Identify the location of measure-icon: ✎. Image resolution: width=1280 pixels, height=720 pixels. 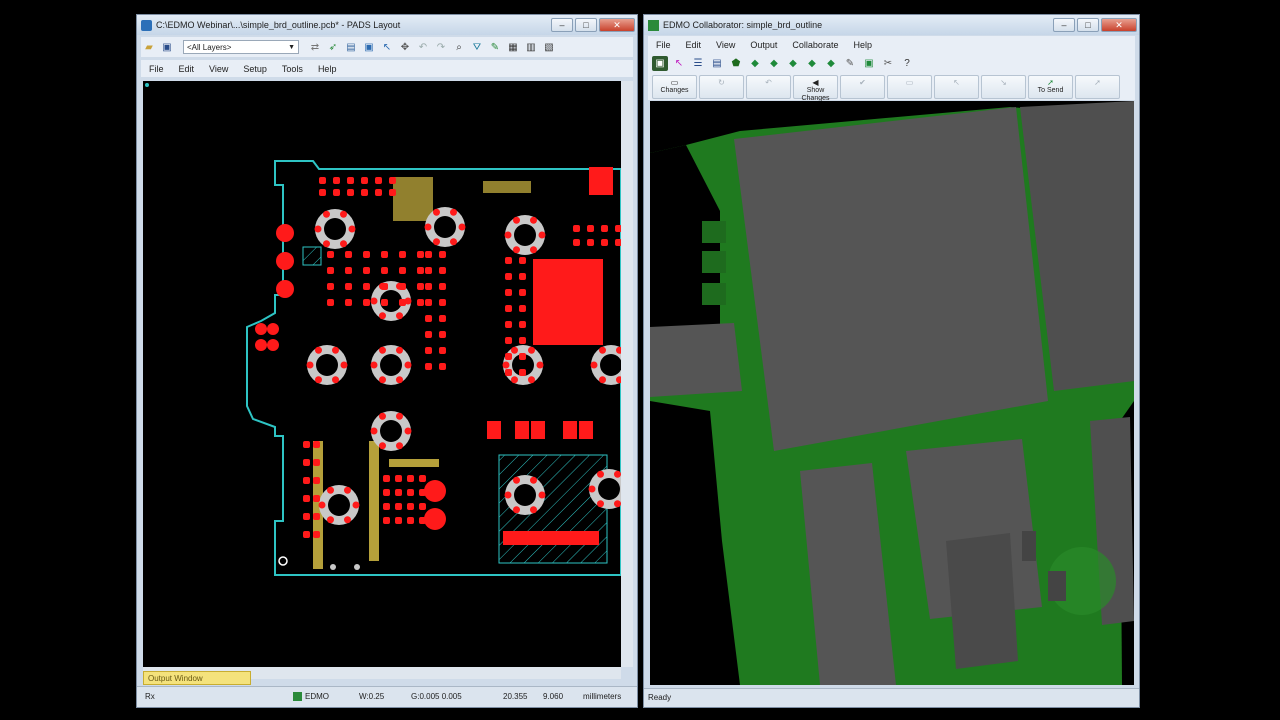
(850, 63).